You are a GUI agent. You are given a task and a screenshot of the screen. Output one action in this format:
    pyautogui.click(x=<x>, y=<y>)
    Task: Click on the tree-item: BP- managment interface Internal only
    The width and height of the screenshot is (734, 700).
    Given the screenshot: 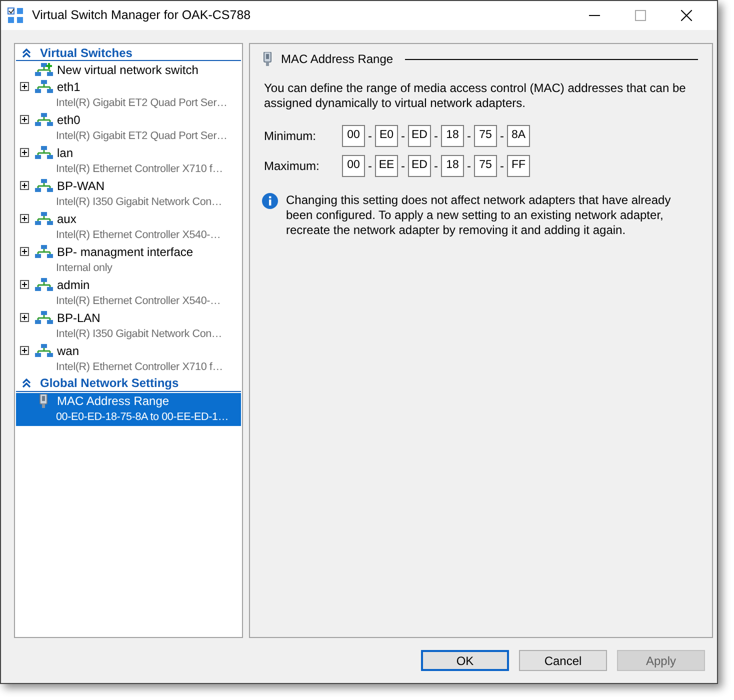 What is the action you would take?
    pyautogui.click(x=128, y=260)
    